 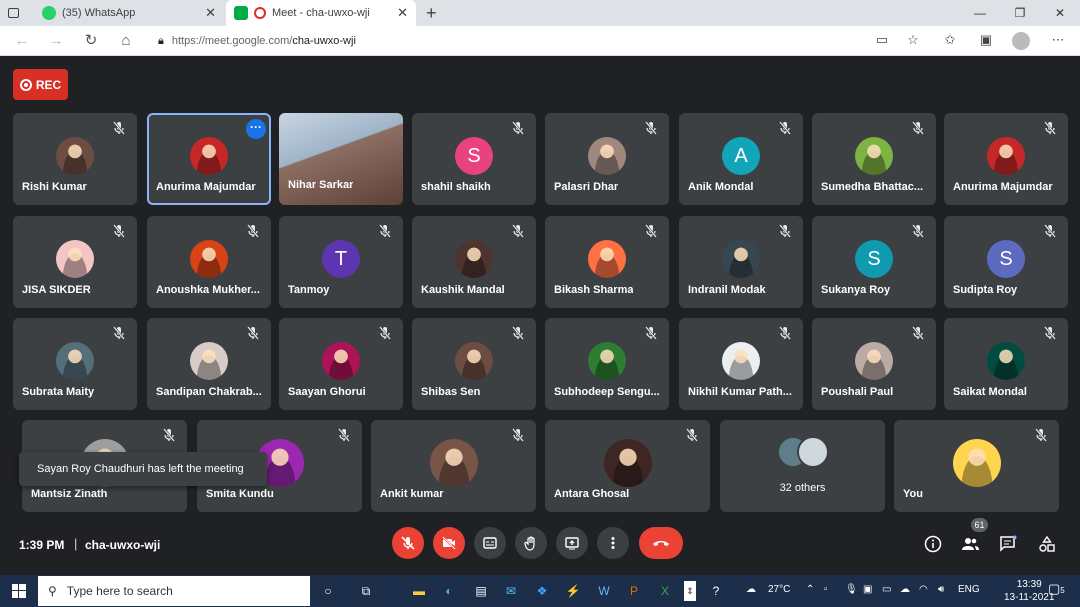 I want to click on participant-name: Tanmoy, so click(x=309, y=290).